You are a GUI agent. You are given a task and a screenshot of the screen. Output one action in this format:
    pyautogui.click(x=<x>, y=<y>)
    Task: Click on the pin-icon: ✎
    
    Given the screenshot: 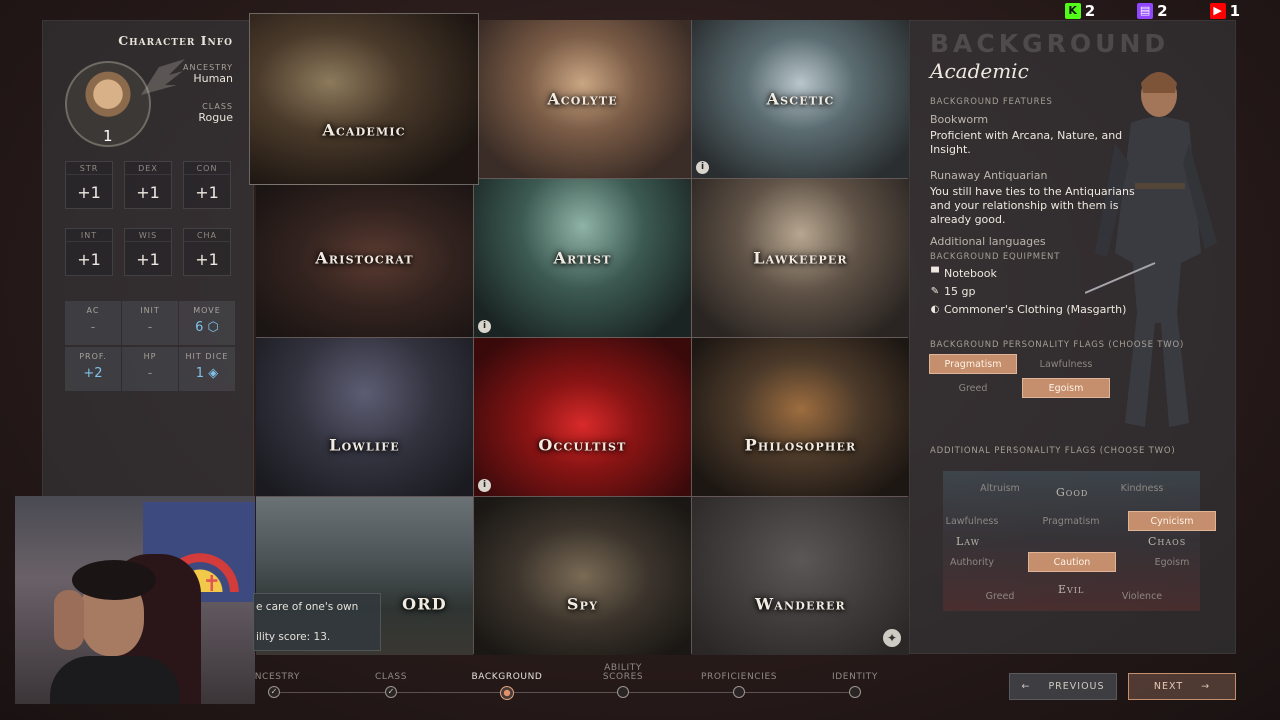 What is the action you would take?
    pyautogui.click(x=935, y=291)
    